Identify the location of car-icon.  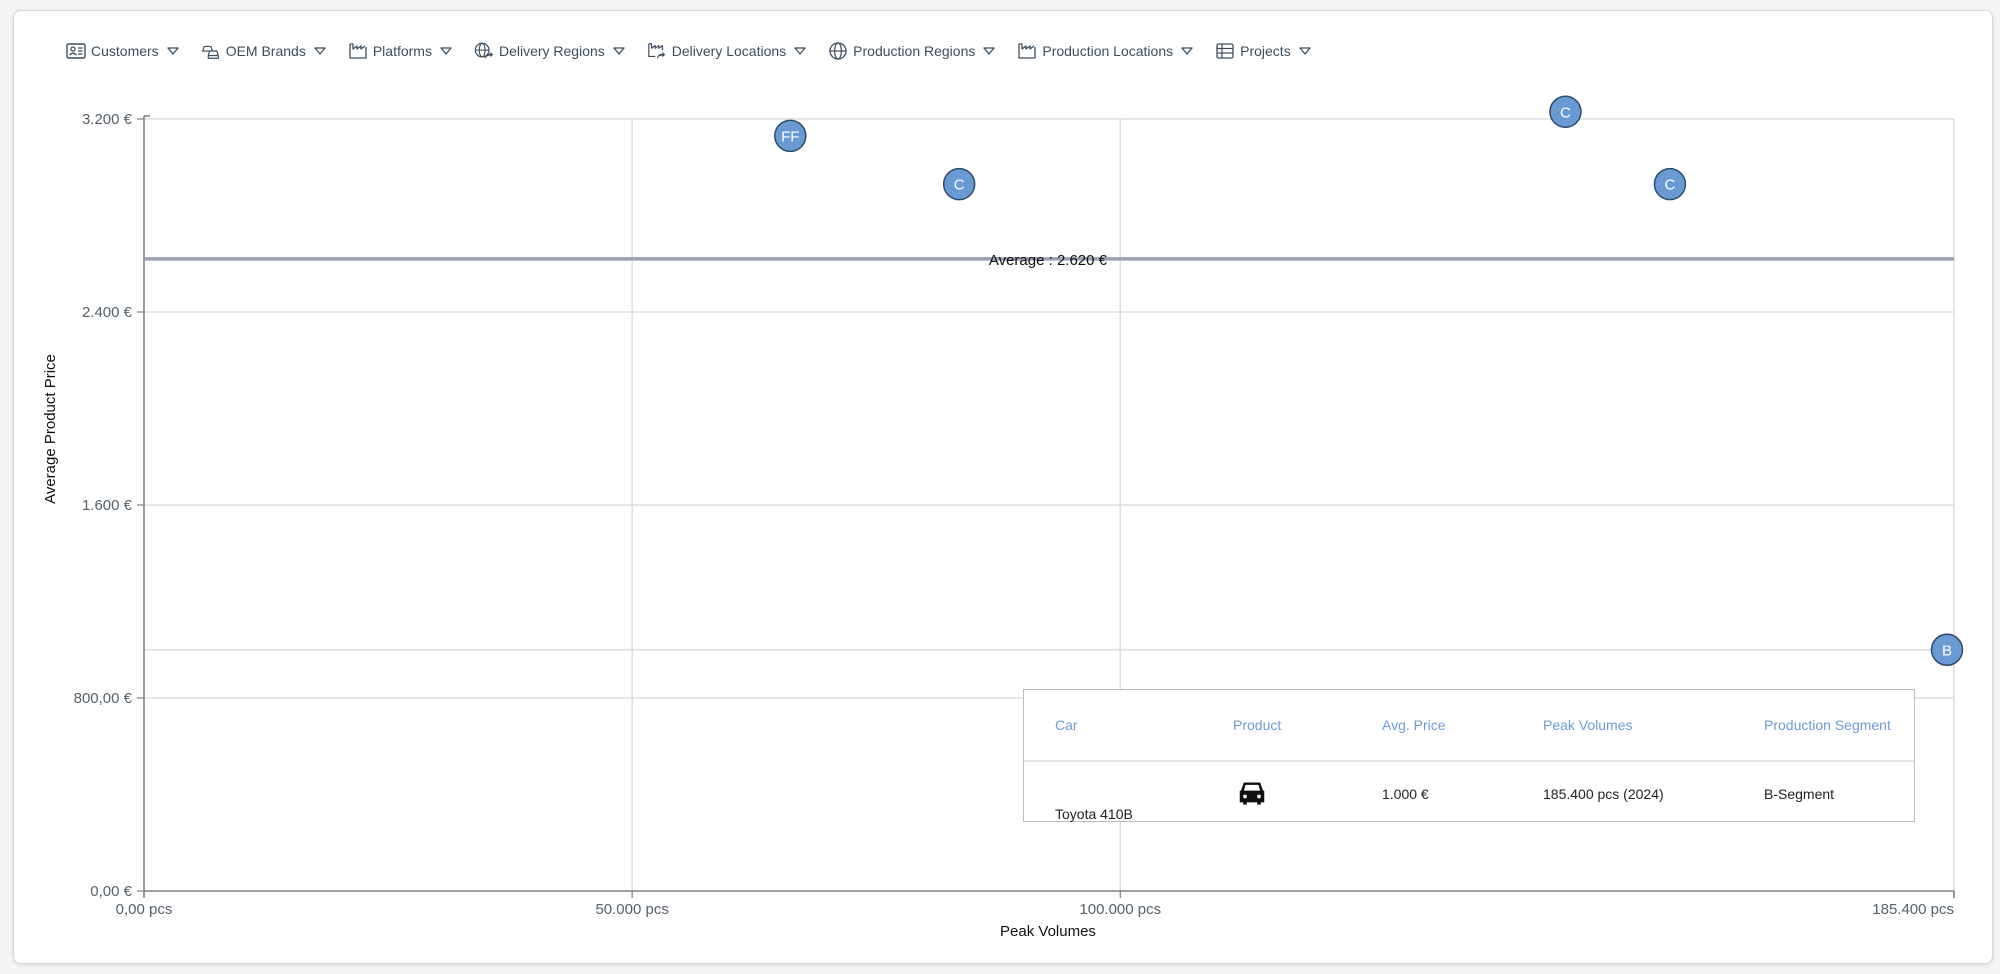
(1252, 793).